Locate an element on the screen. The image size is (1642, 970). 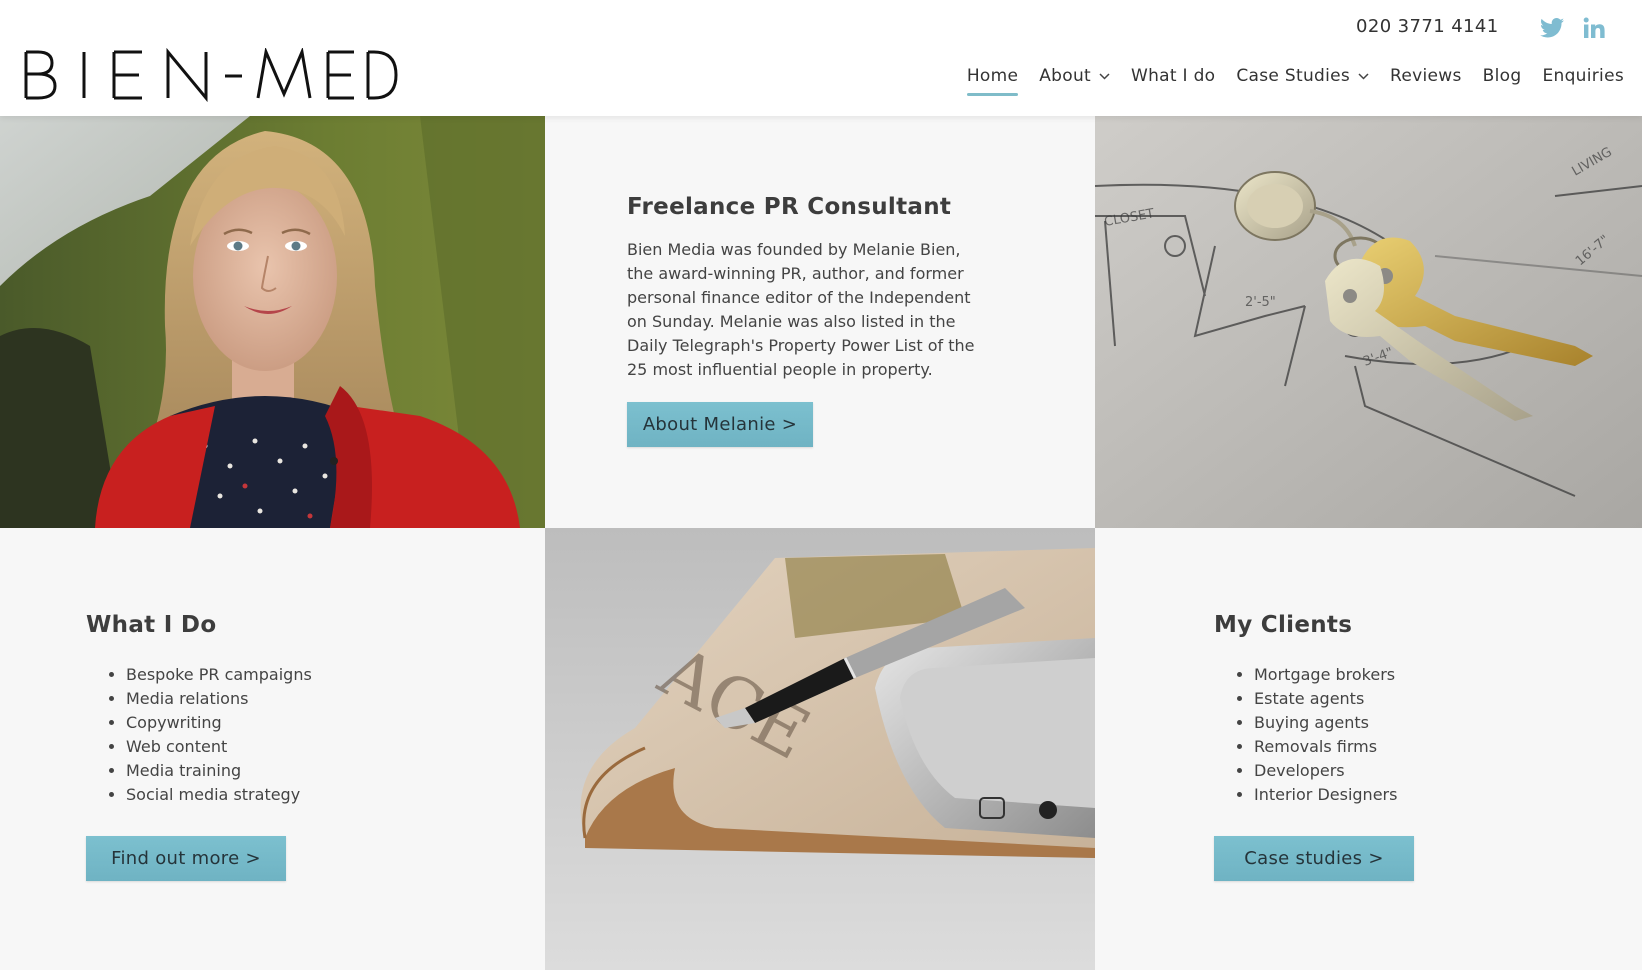
site-logo is located at coordinates (218, 76).